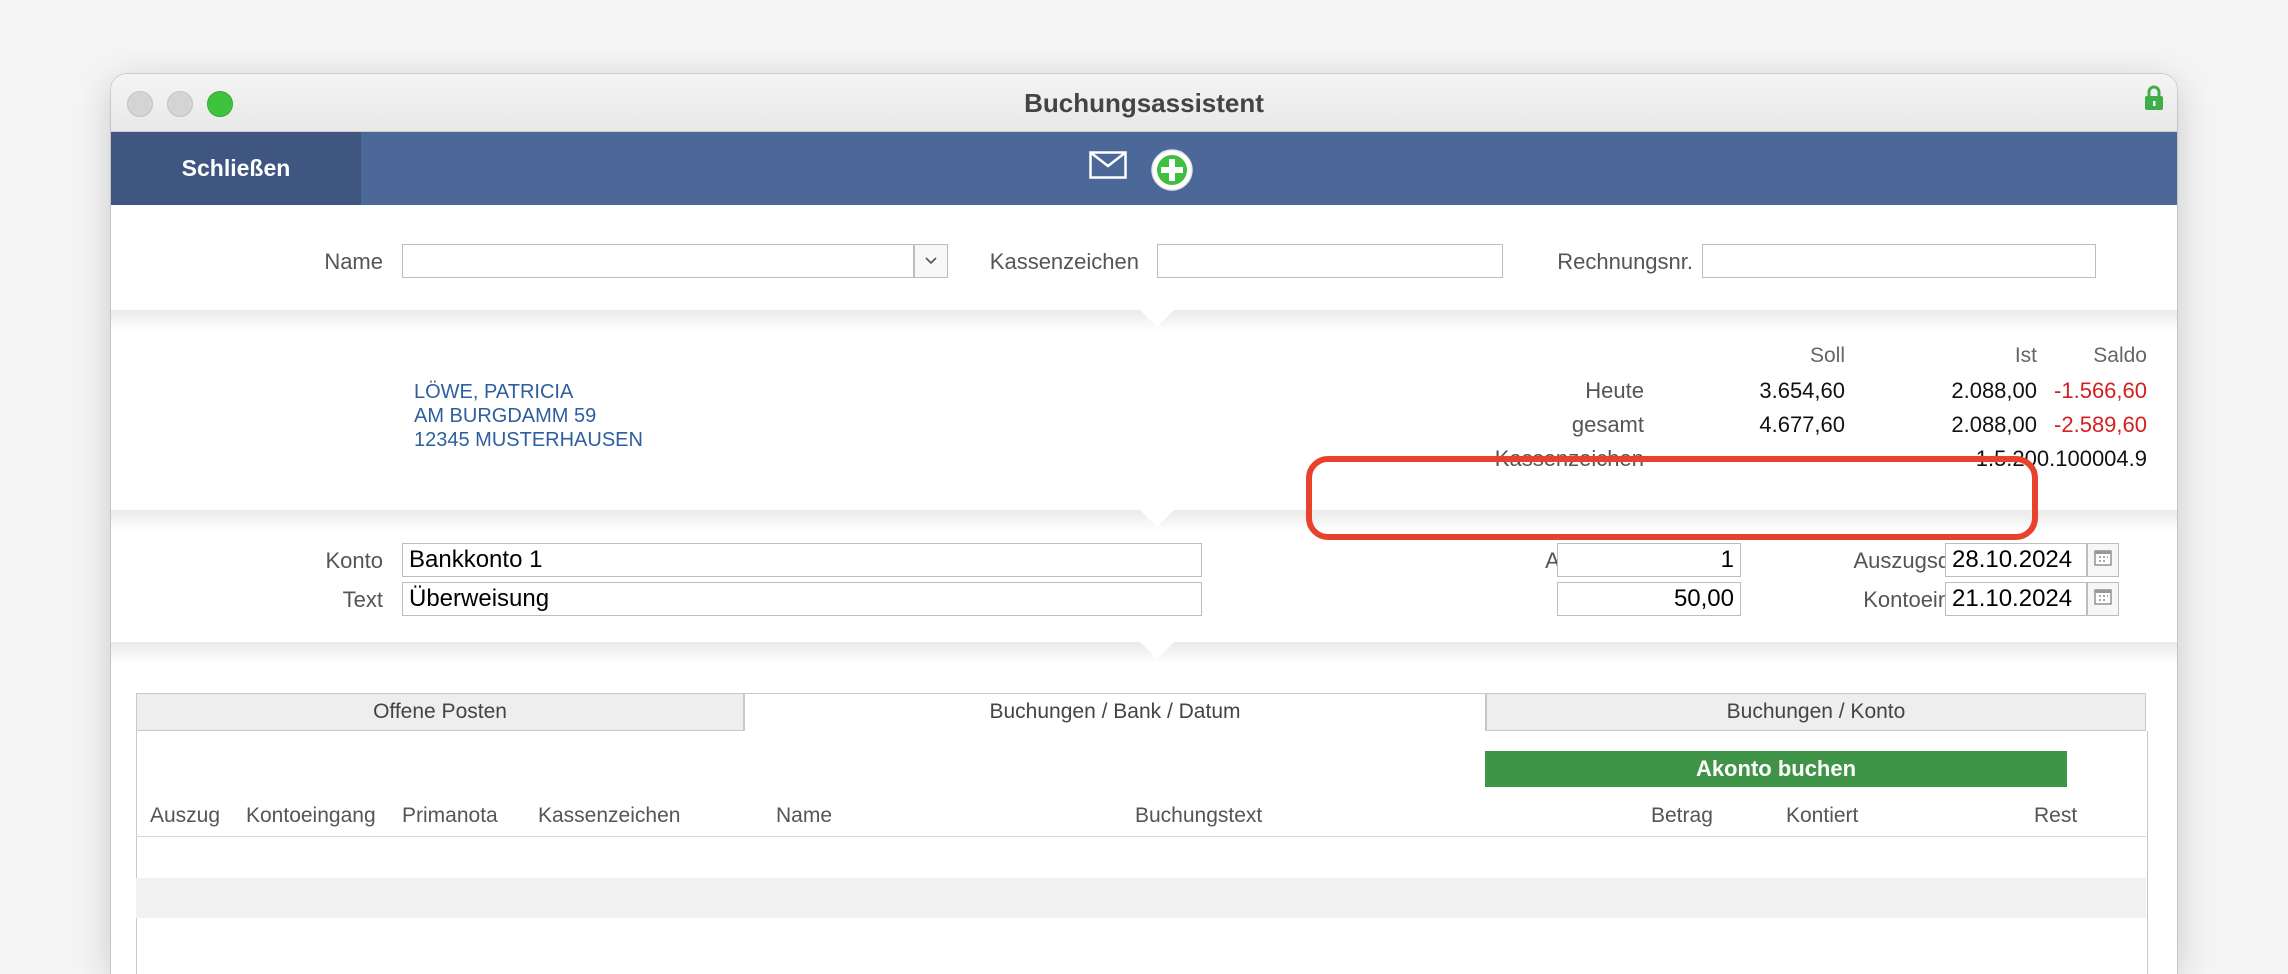 The width and height of the screenshot is (2288, 974). What do you see at coordinates (1064, 261) in the screenshot?
I see `kassenzeichen-label: Kassenzeichen` at bounding box center [1064, 261].